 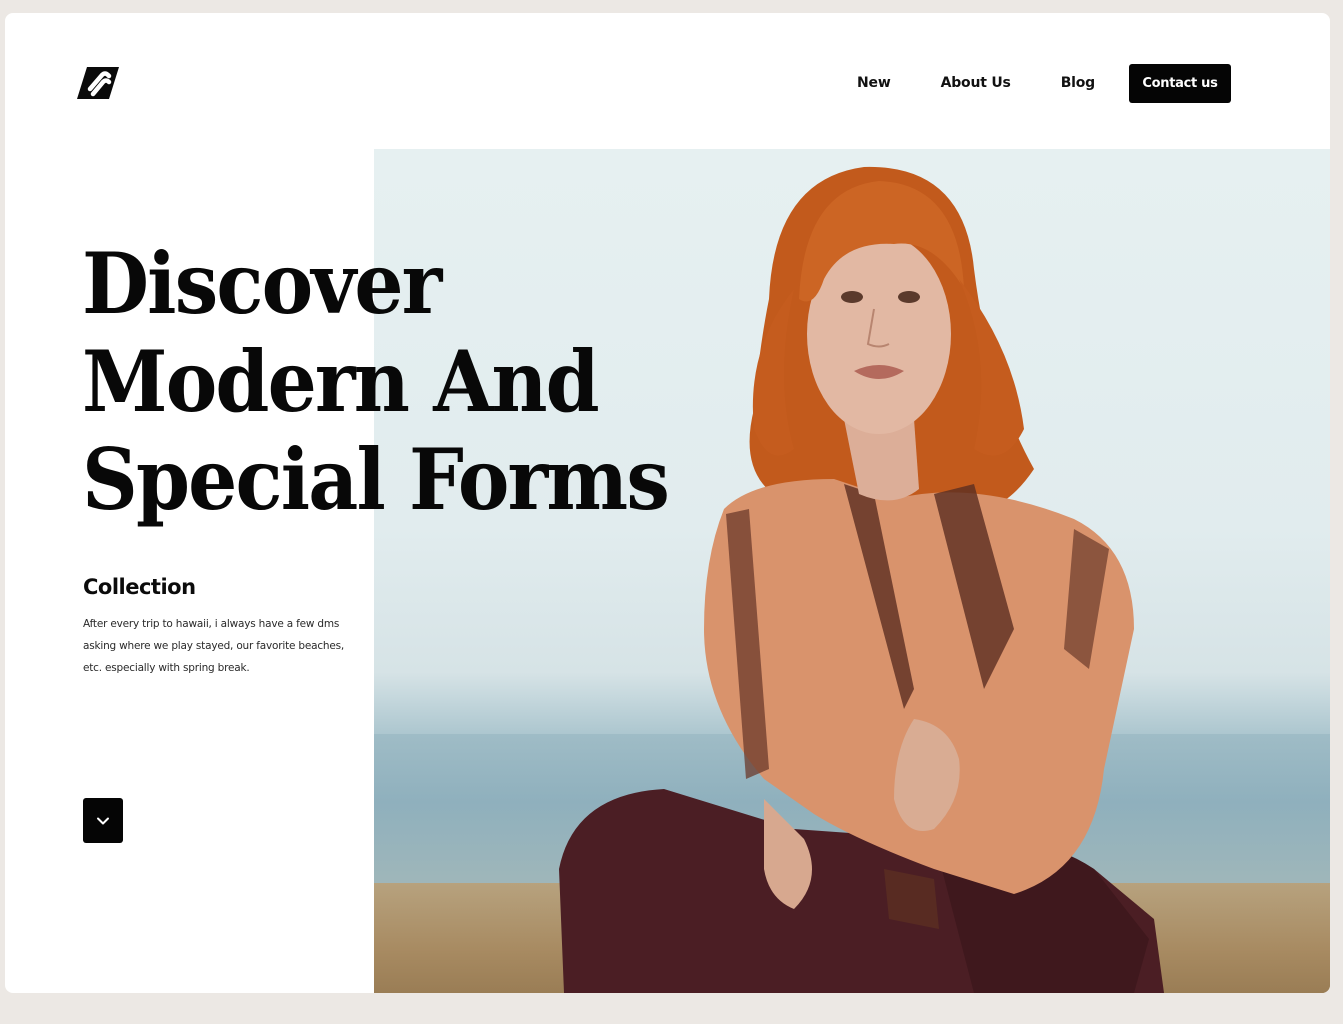 I want to click on collection-title: Collection, so click(x=139, y=587).